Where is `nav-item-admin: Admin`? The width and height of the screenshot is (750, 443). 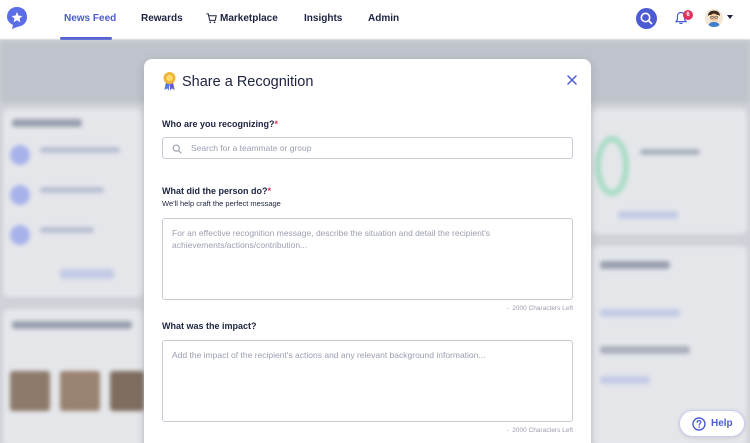
nav-item-admin: Admin is located at coordinates (383, 18).